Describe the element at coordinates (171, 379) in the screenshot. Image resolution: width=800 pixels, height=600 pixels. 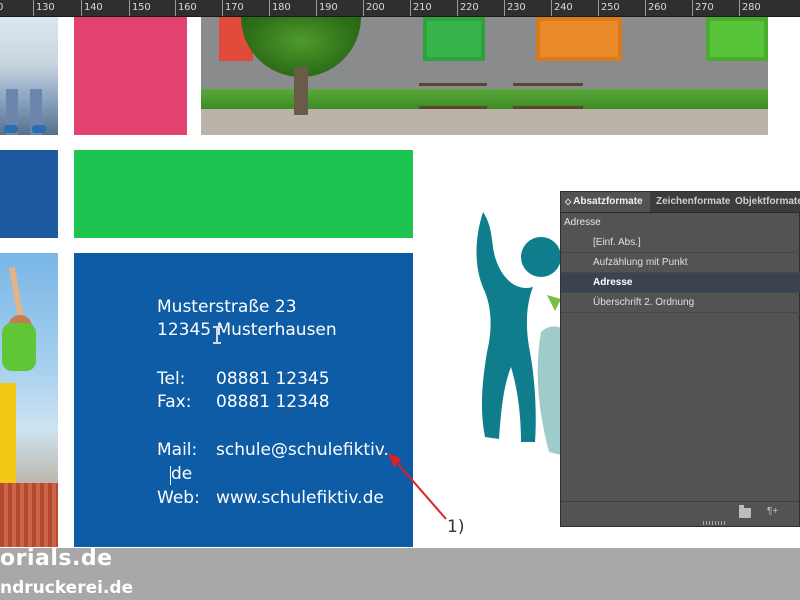
I see `tel-label: Tel:` at that location.